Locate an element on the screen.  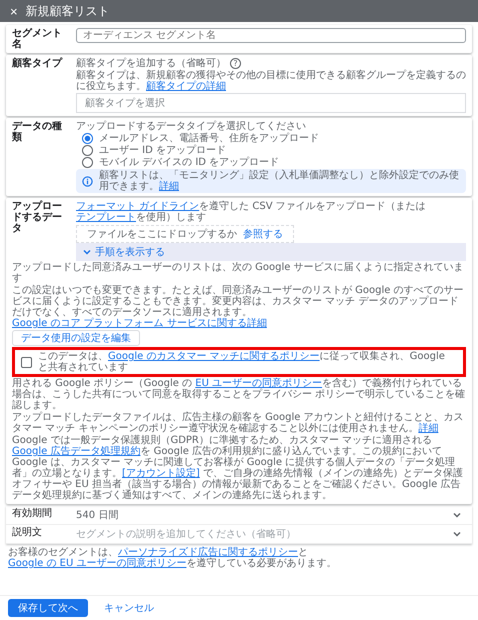
field-label: セグメント名 is located at coordinates (37, 39).